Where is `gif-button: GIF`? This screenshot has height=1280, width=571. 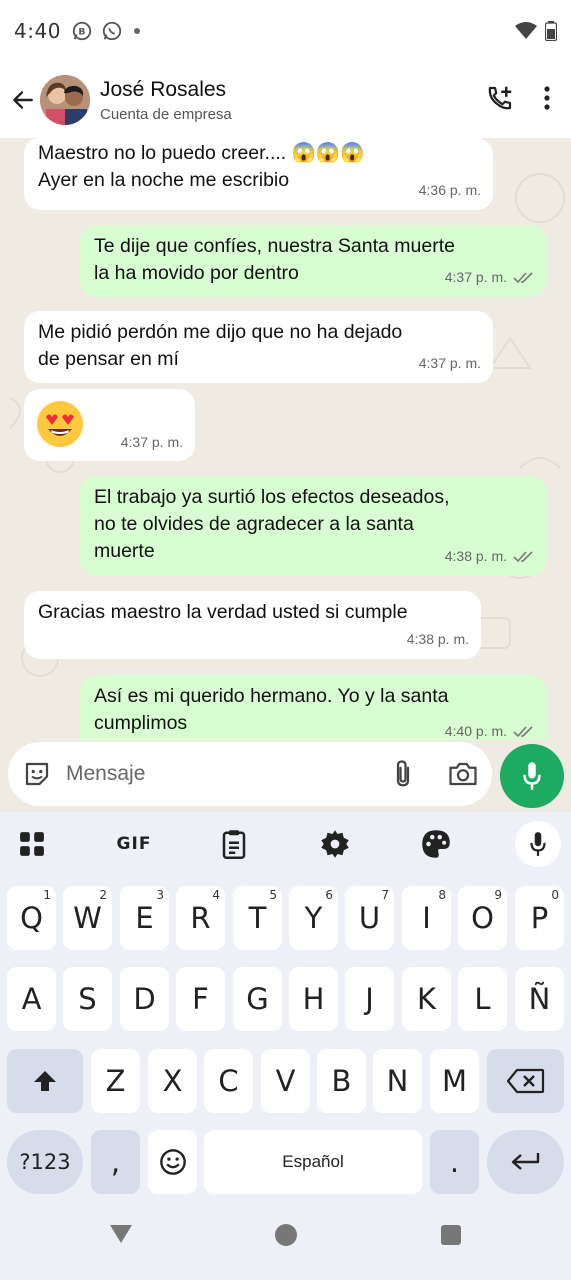
gif-button: GIF is located at coordinates (134, 844).